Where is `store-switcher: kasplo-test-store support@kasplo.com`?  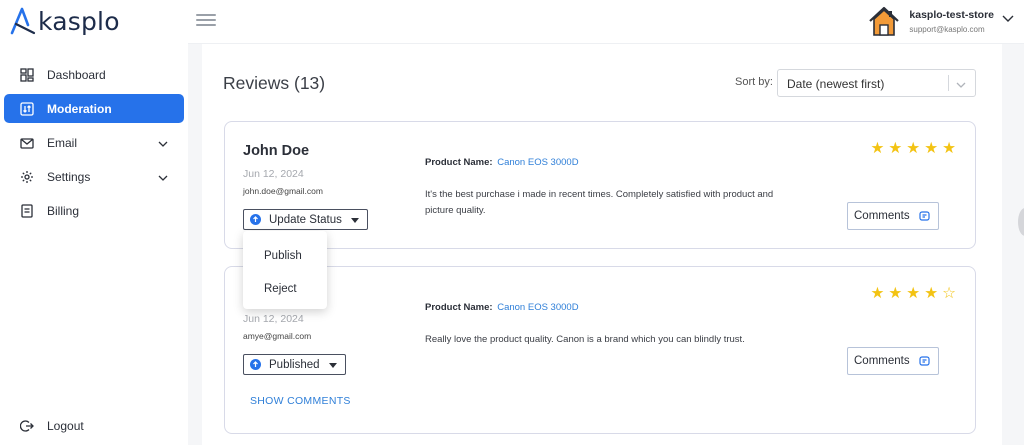 store-switcher: kasplo-test-store support@kasplo.com is located at coordinates (940, 21).